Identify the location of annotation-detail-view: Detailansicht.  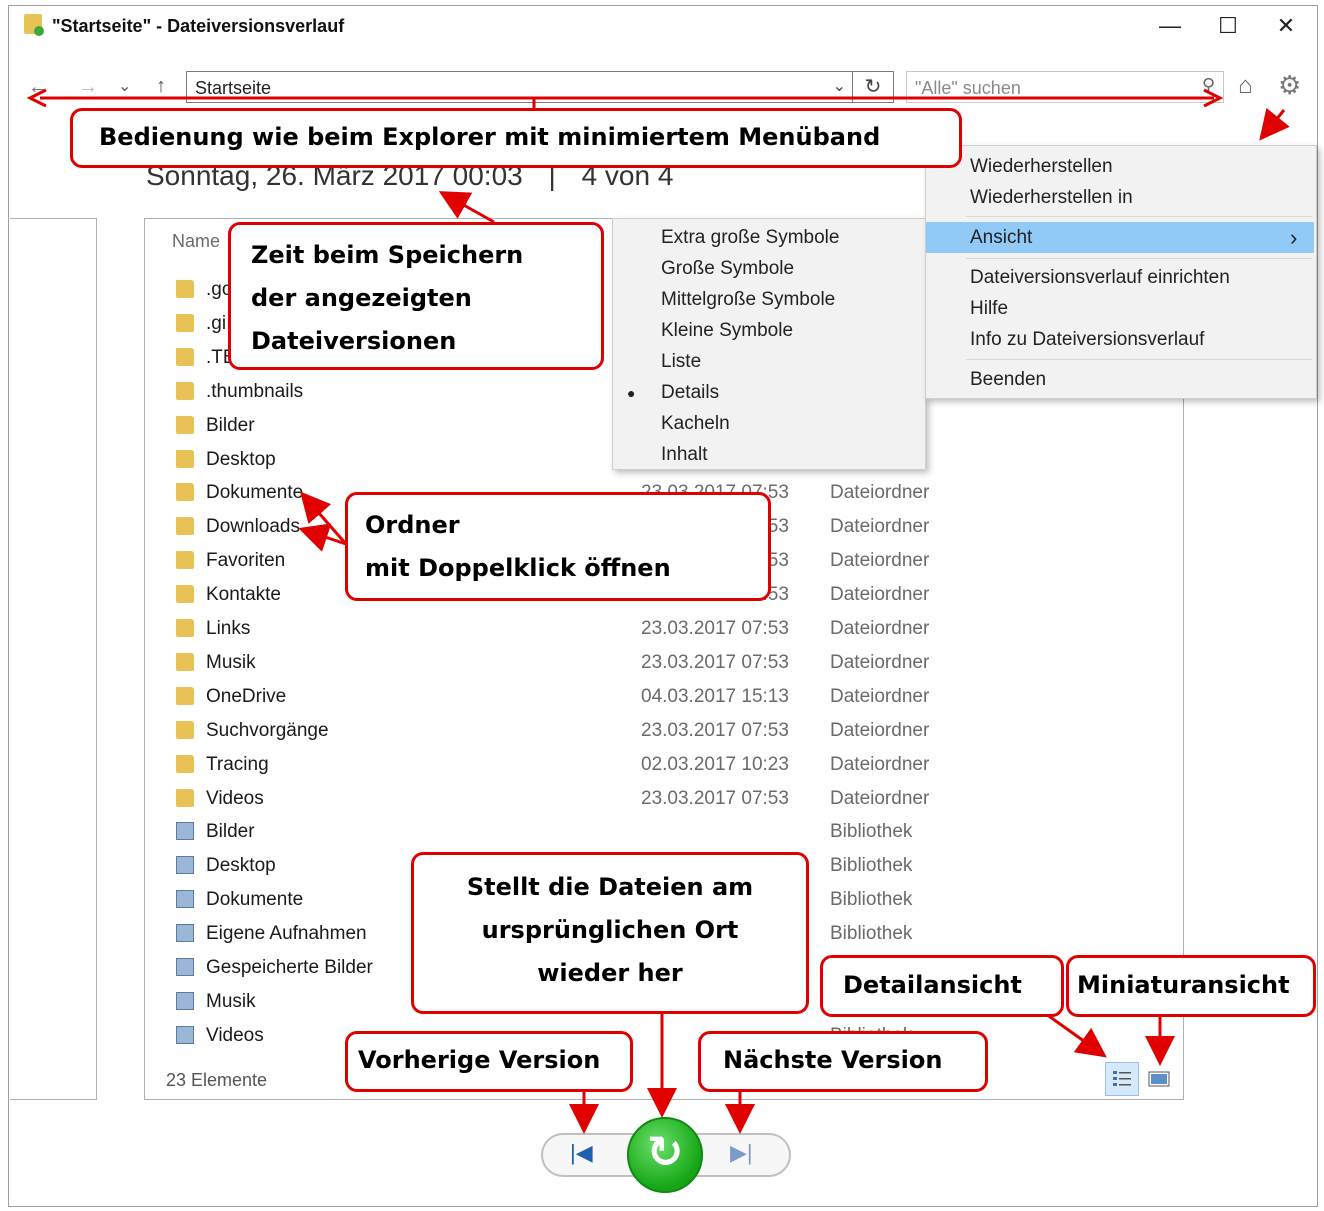
(942, 986).